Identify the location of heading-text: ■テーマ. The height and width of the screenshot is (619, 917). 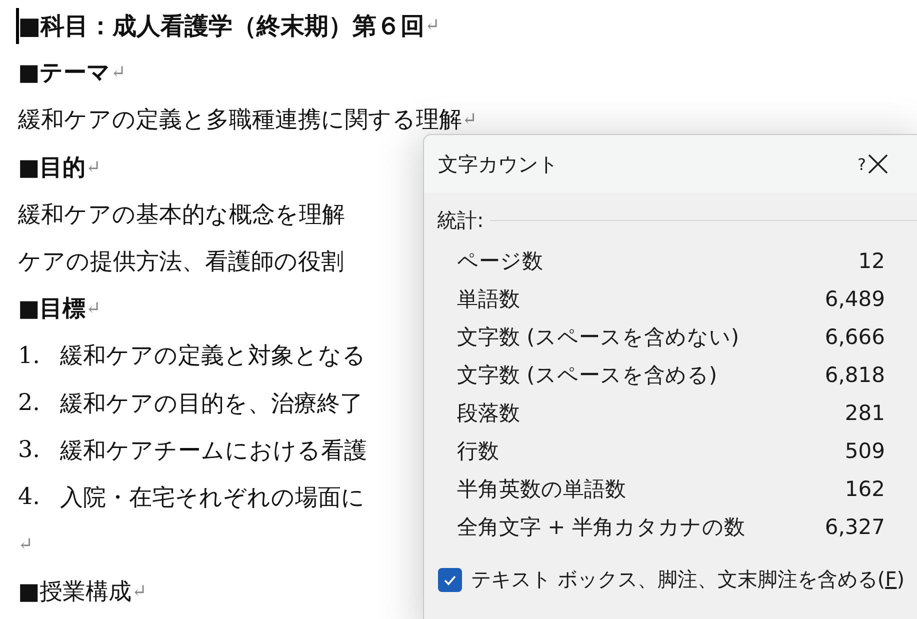
(64, 73).